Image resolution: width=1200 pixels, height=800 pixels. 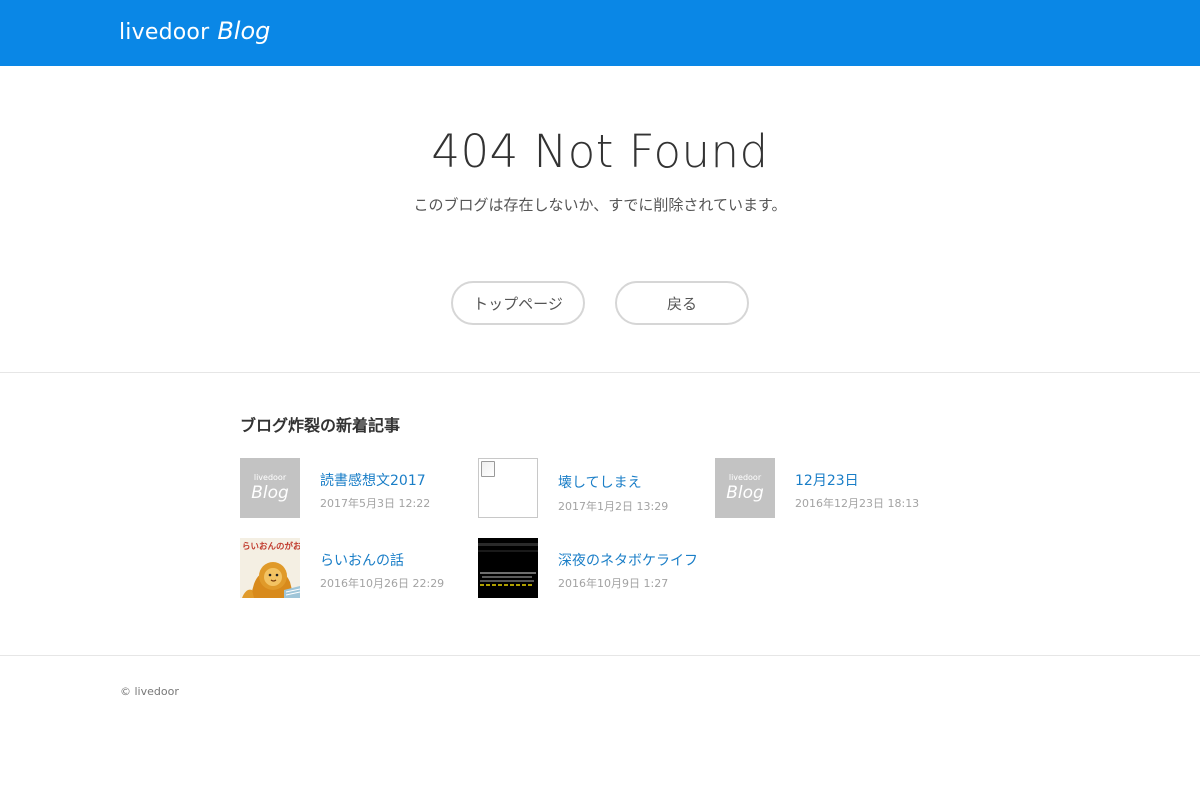 What do you see at coordinates (600, 151) in the screenshot?
I see `error-title: 404 Not Found` at bounding box center [600, 151].